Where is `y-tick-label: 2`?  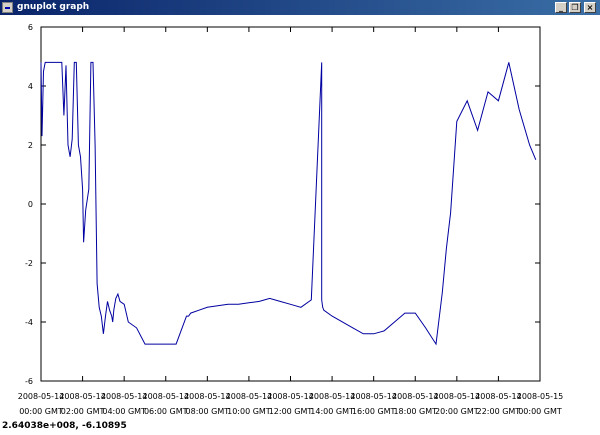 y-tick-label: 2 is located at coordinates (30, 145).